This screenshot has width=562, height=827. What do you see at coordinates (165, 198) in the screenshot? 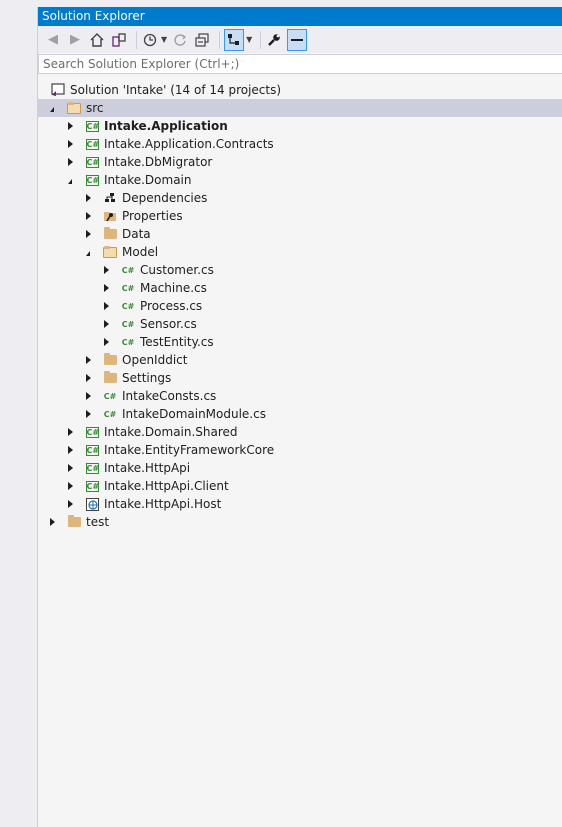
I see `tree-item-label: Dependencies` at bounding box center [165, 198].